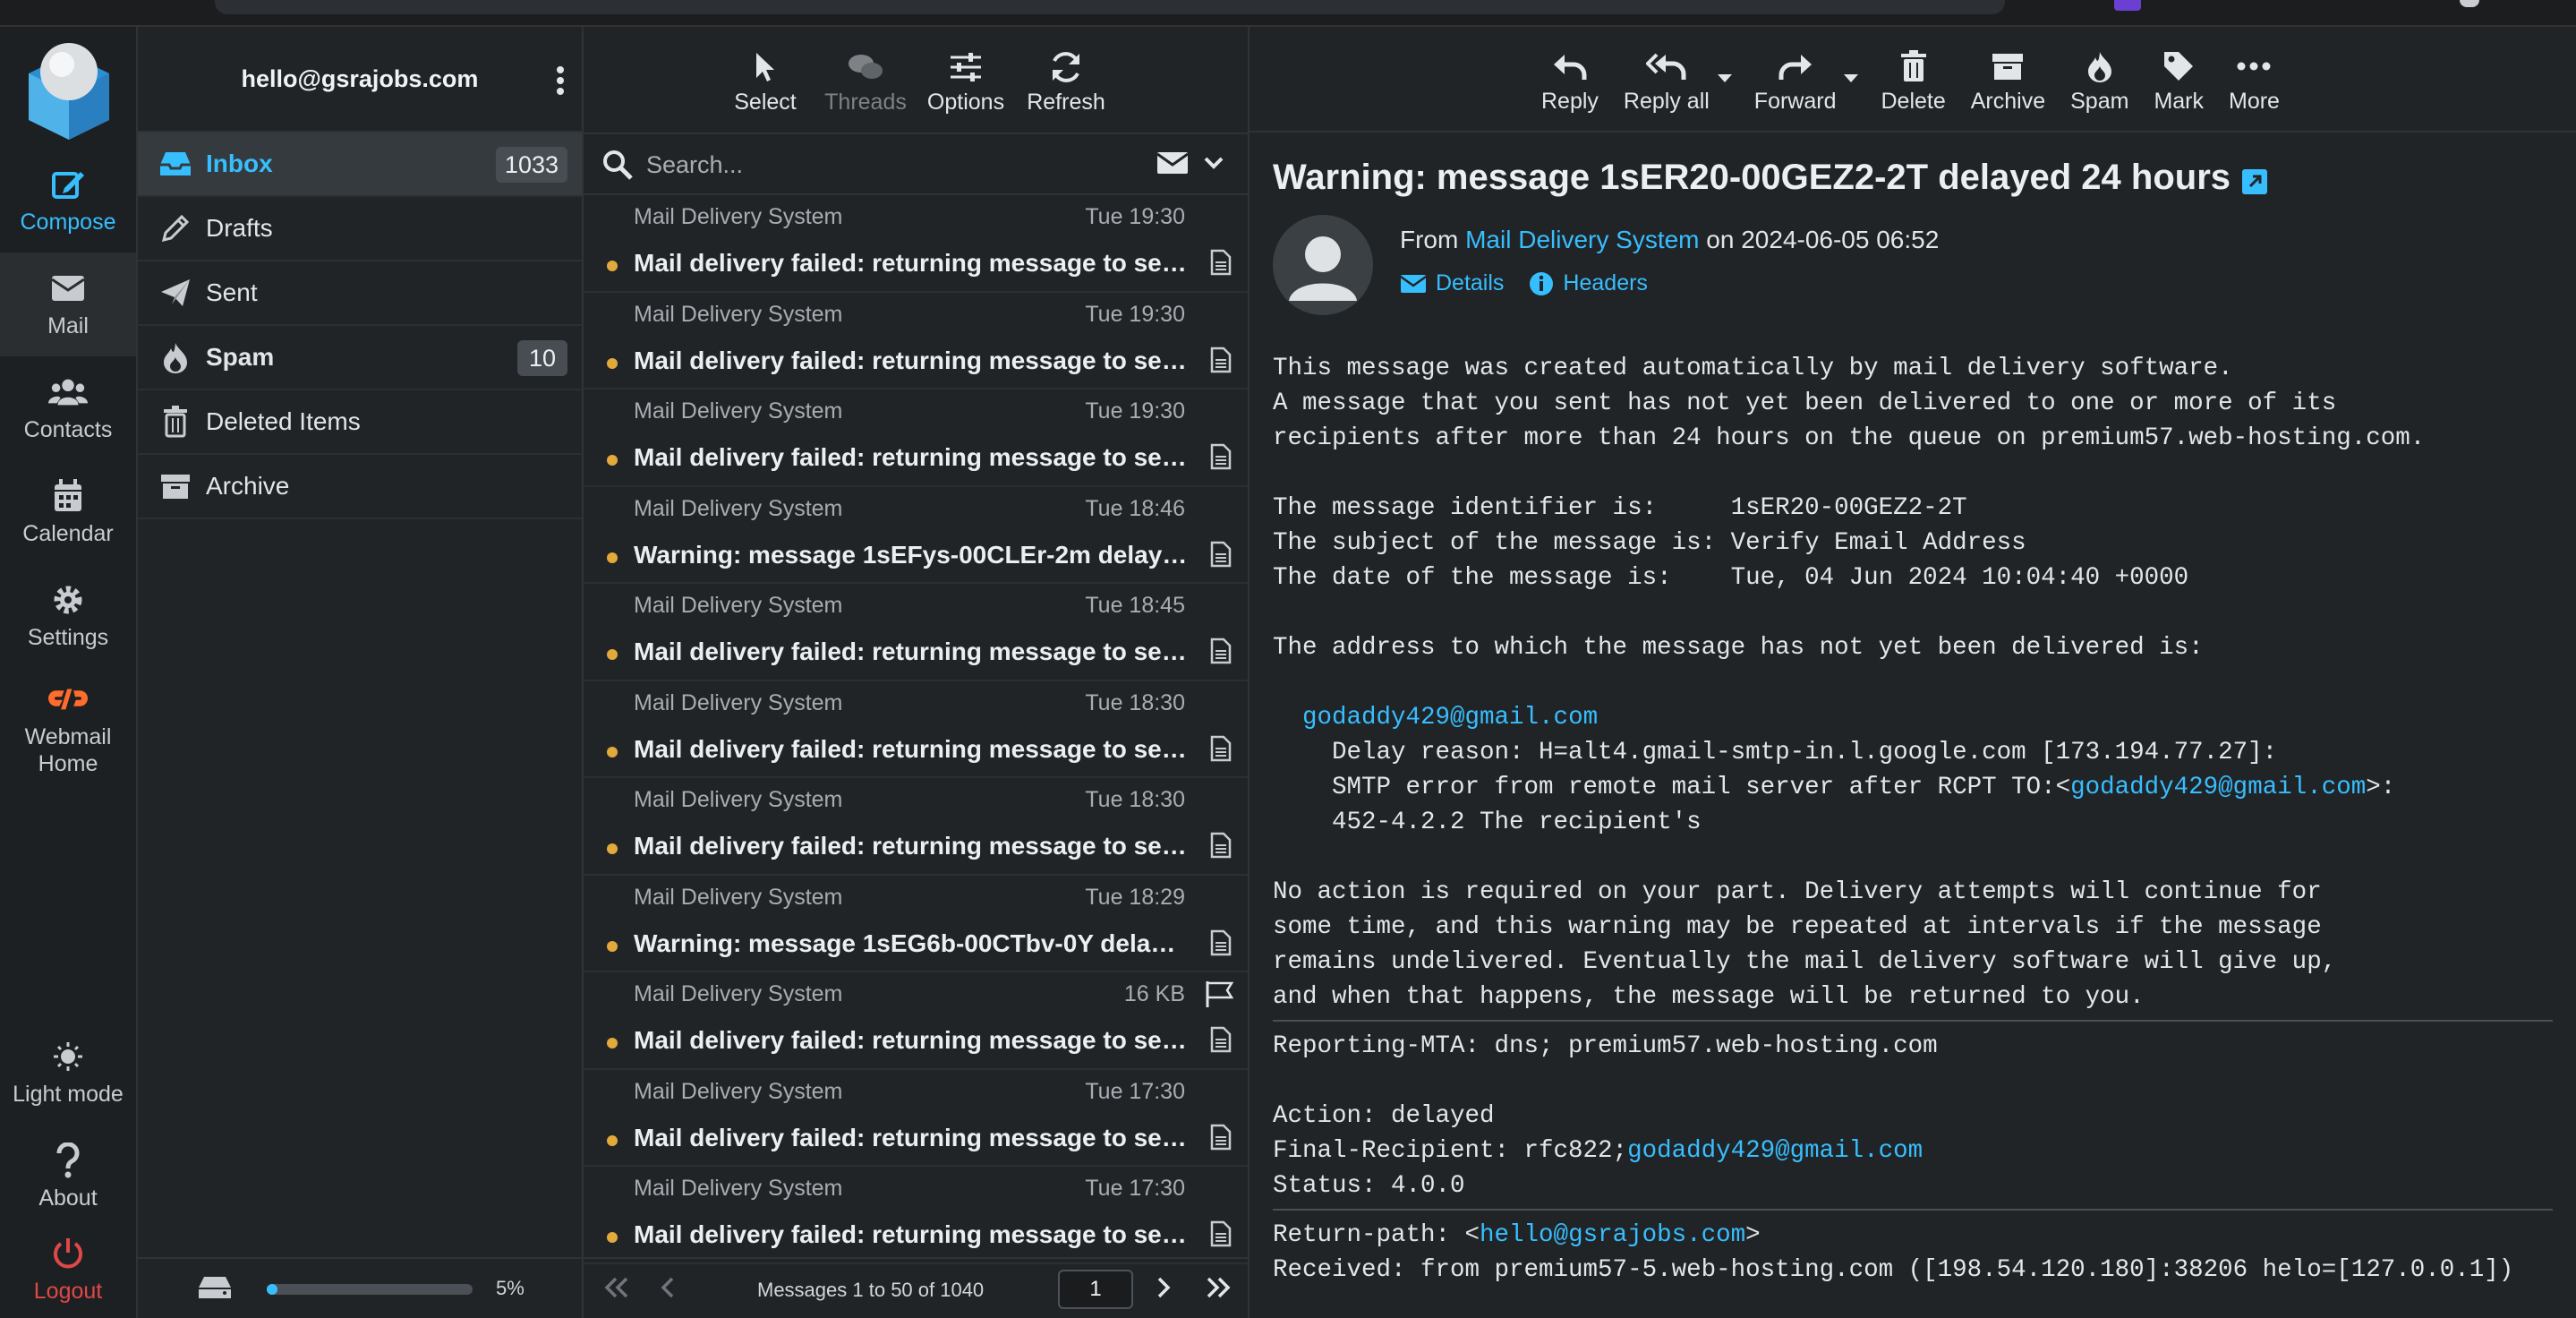  I want to click on profile-avatar, so click(2469, 3).